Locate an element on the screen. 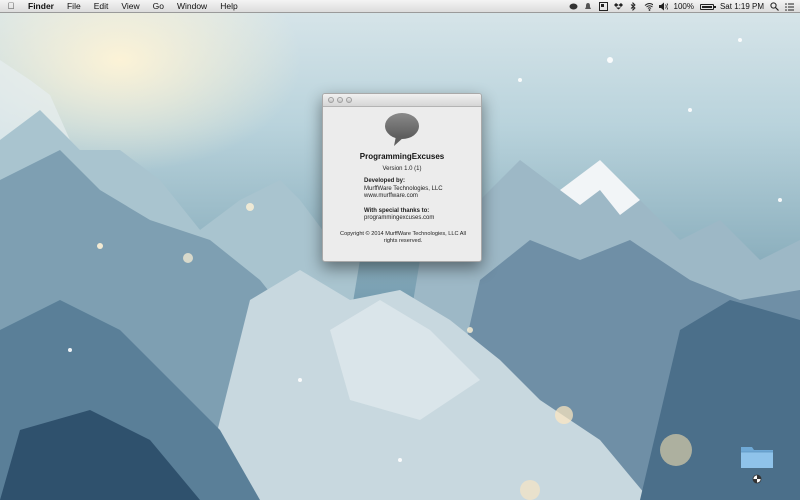 Image resolution: width=800 pixels, height=500 pixels. notification-icon is located at coordinates (588, 6).